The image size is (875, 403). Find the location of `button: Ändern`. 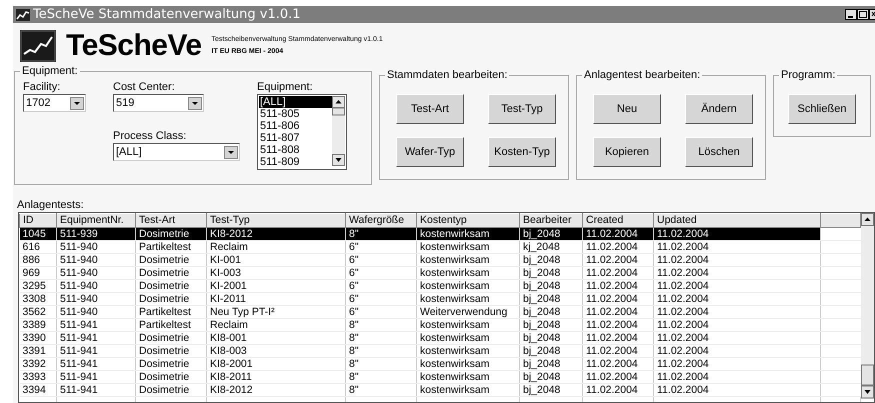

button: Ändern is located at coordinates (719, 109).